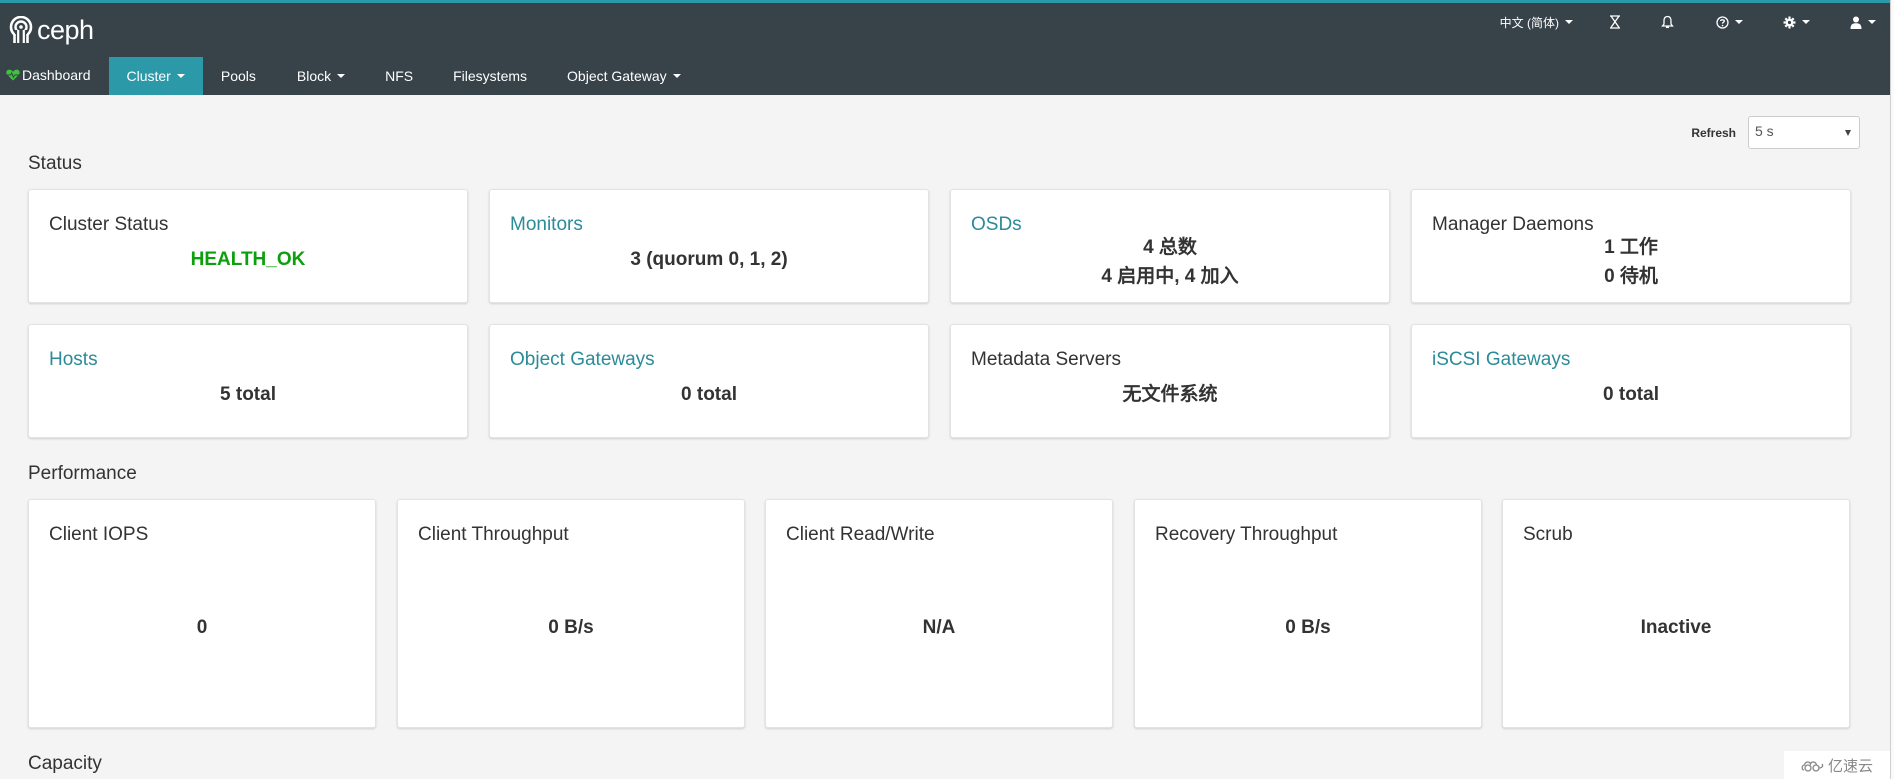  I want to click on nav-tab-dashboard: Dashboard, so click(54, 76).